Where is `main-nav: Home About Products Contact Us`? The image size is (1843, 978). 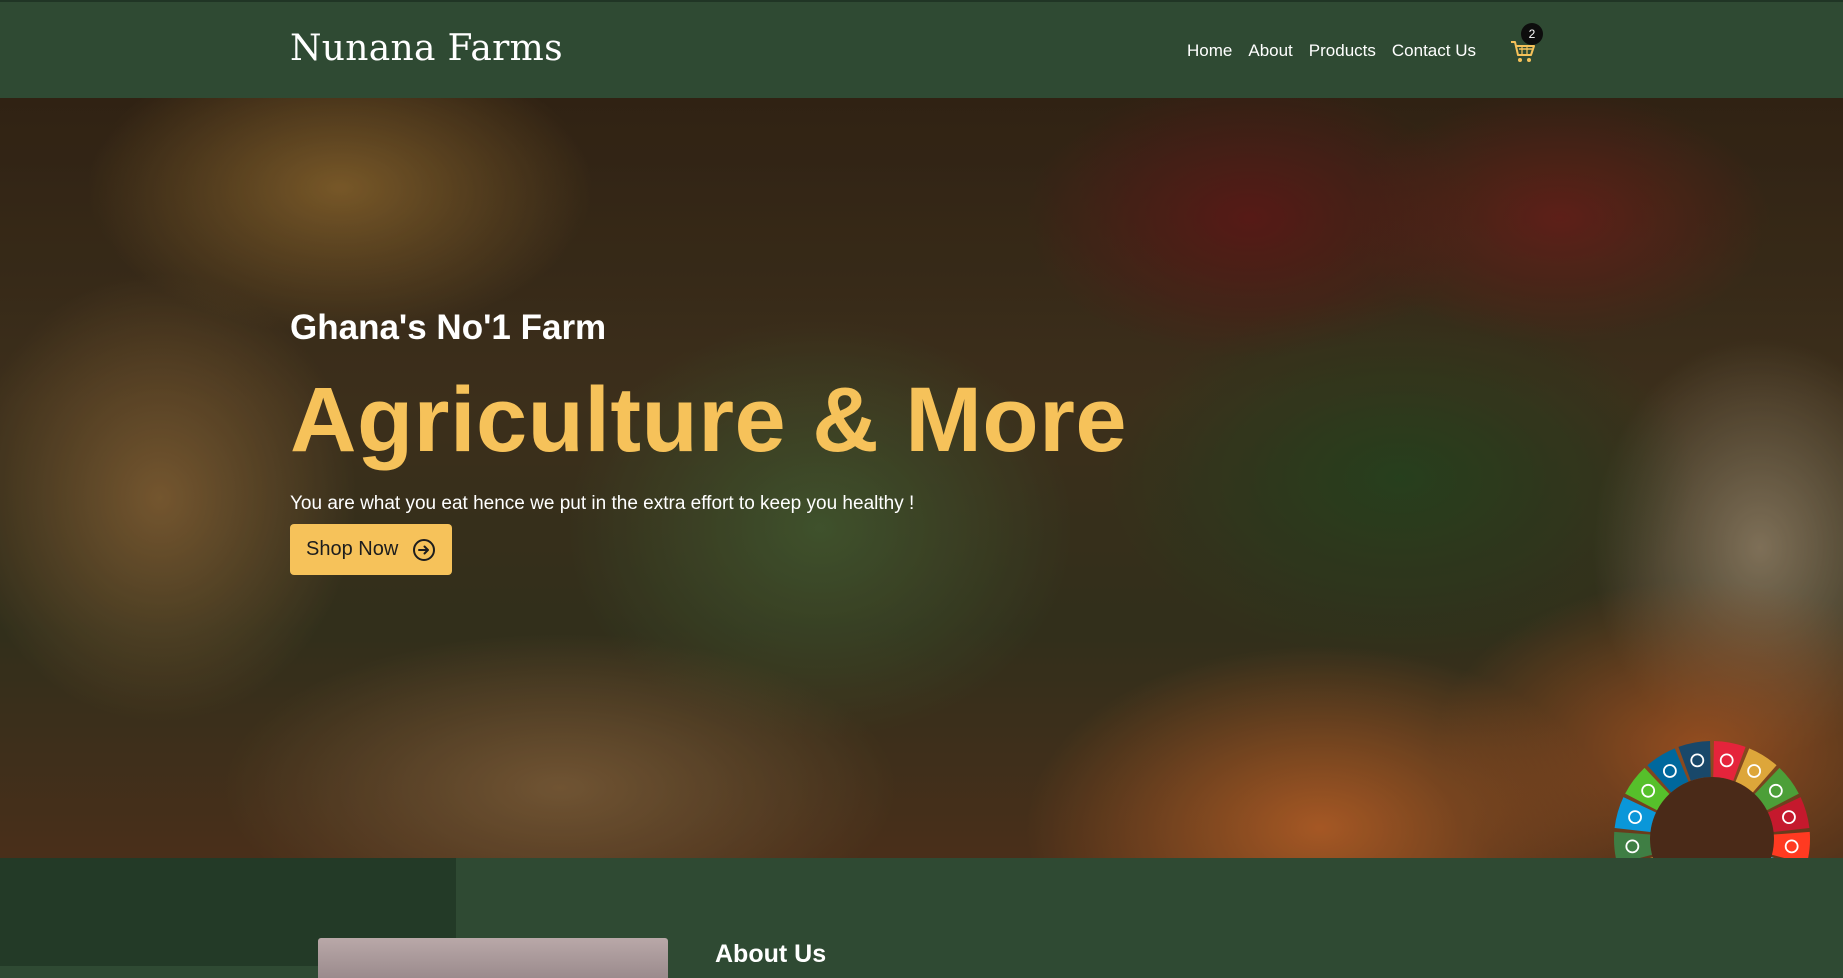
main-nav: Home About Products Contact Us is located at coordinates (1331, 51).